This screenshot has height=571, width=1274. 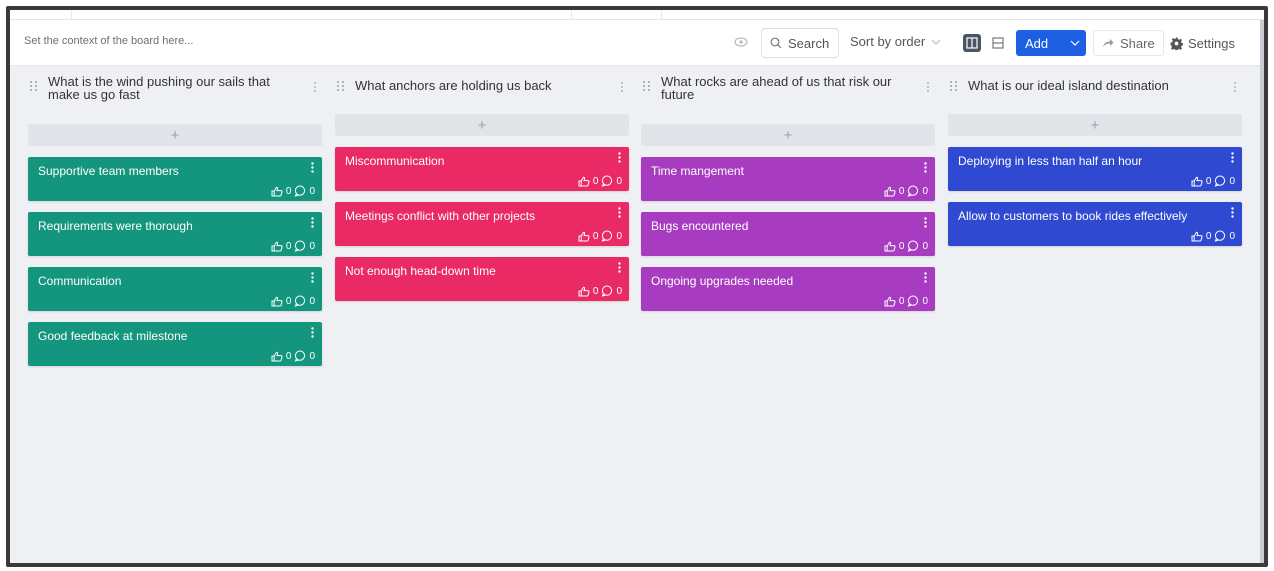 I want to click on card-text: Ongoing upgrades needed, so click(x=722, y=281).